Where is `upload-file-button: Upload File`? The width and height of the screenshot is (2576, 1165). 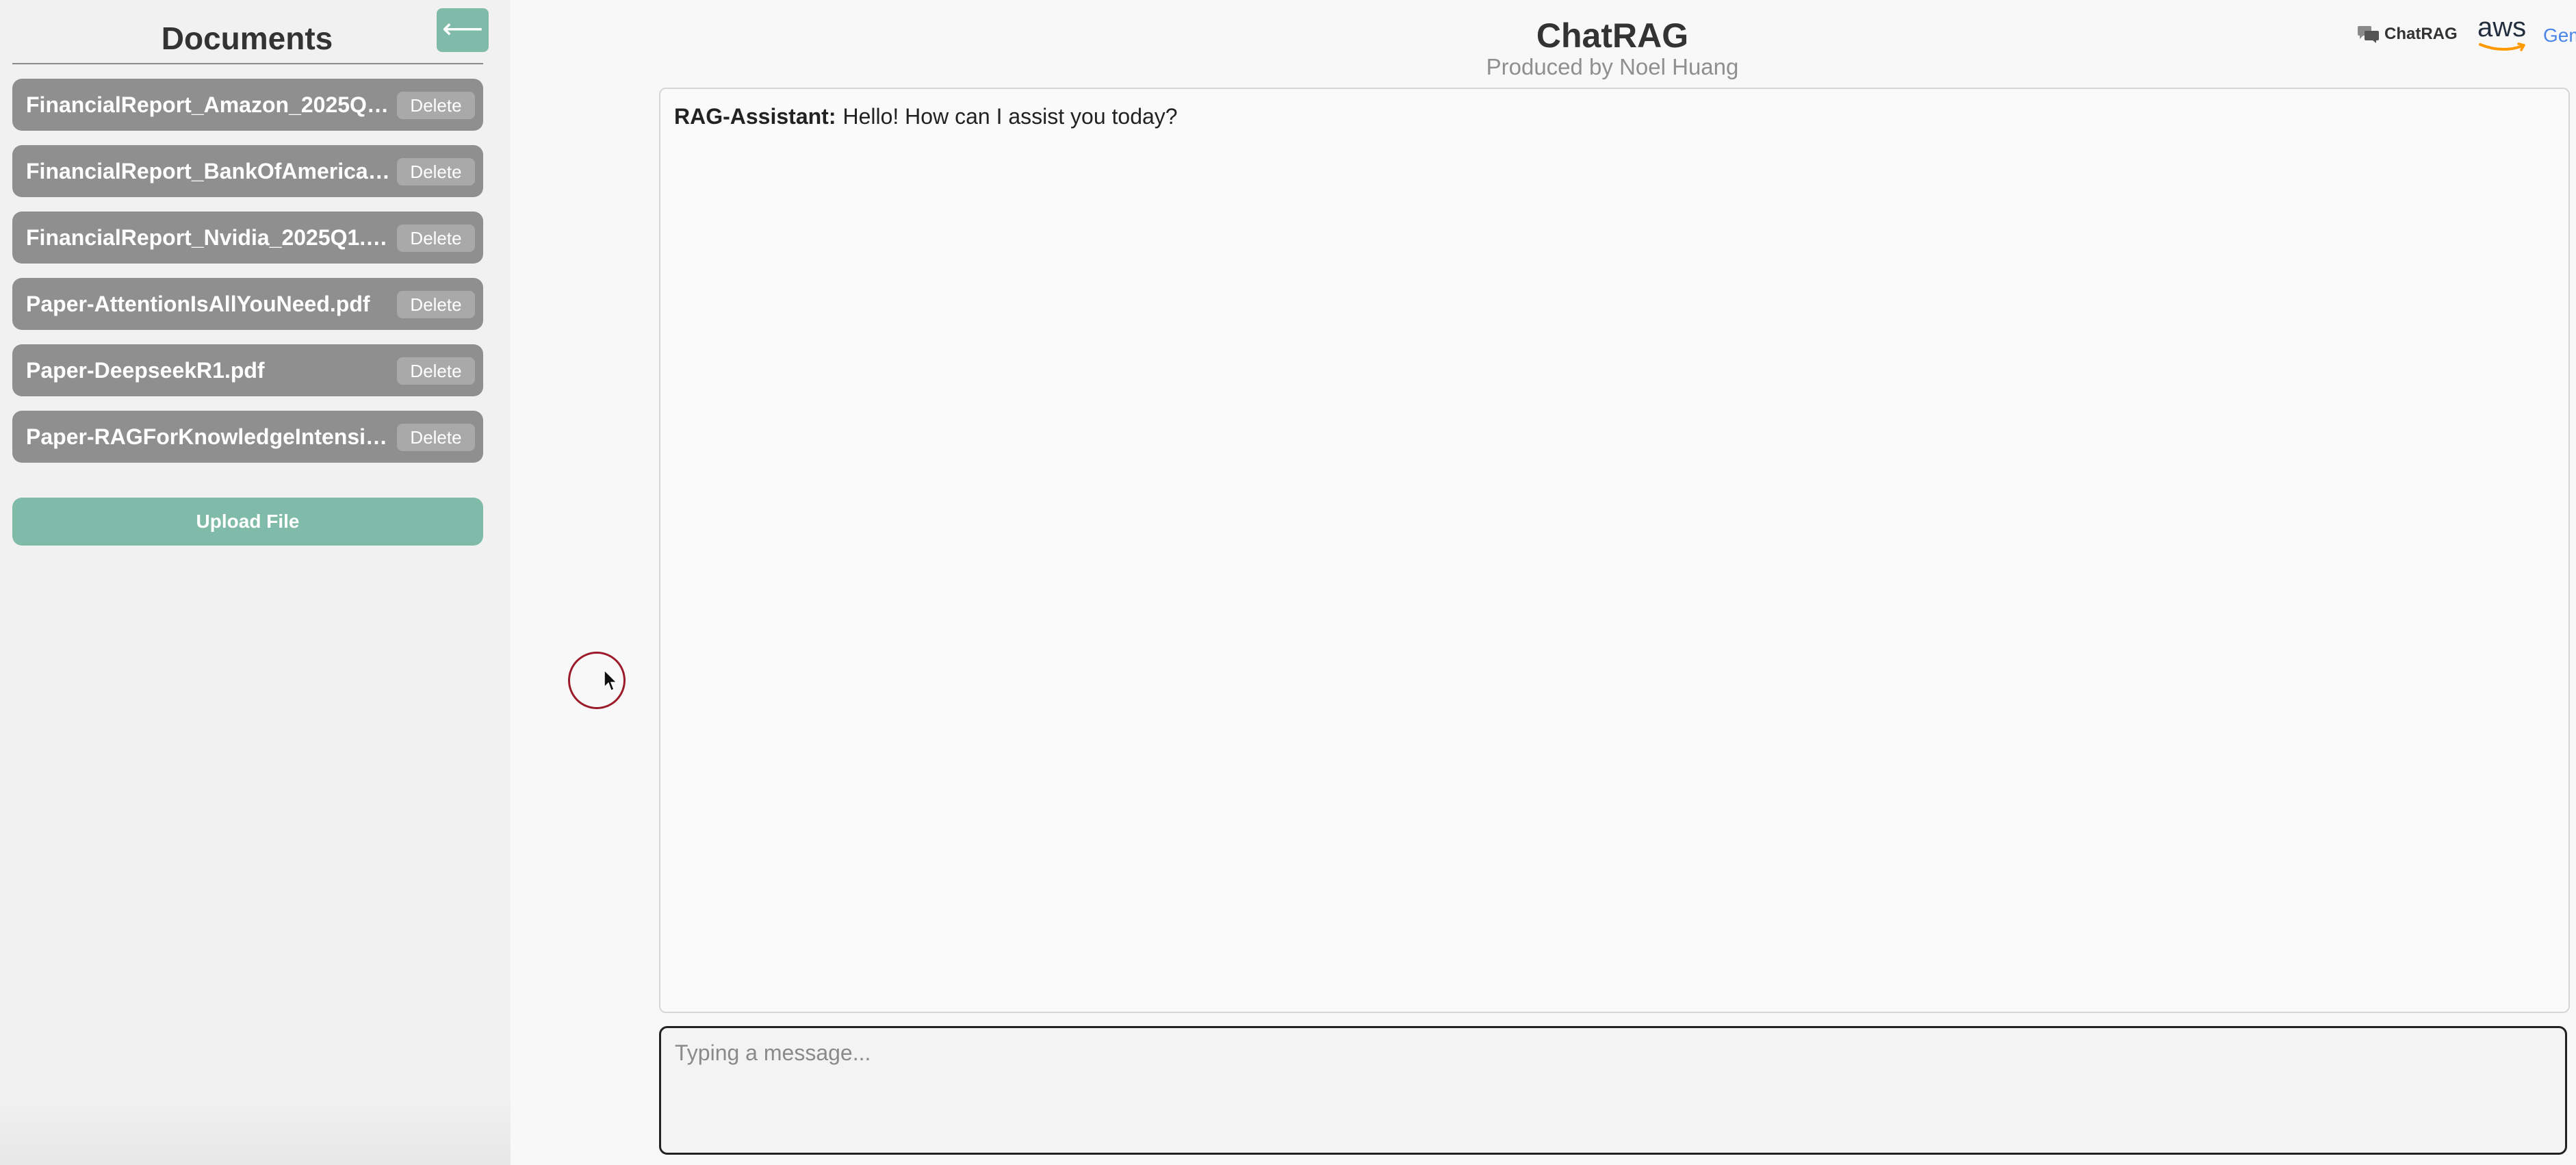 upload-file-button: Upload File is located at coordinates (247, 522).